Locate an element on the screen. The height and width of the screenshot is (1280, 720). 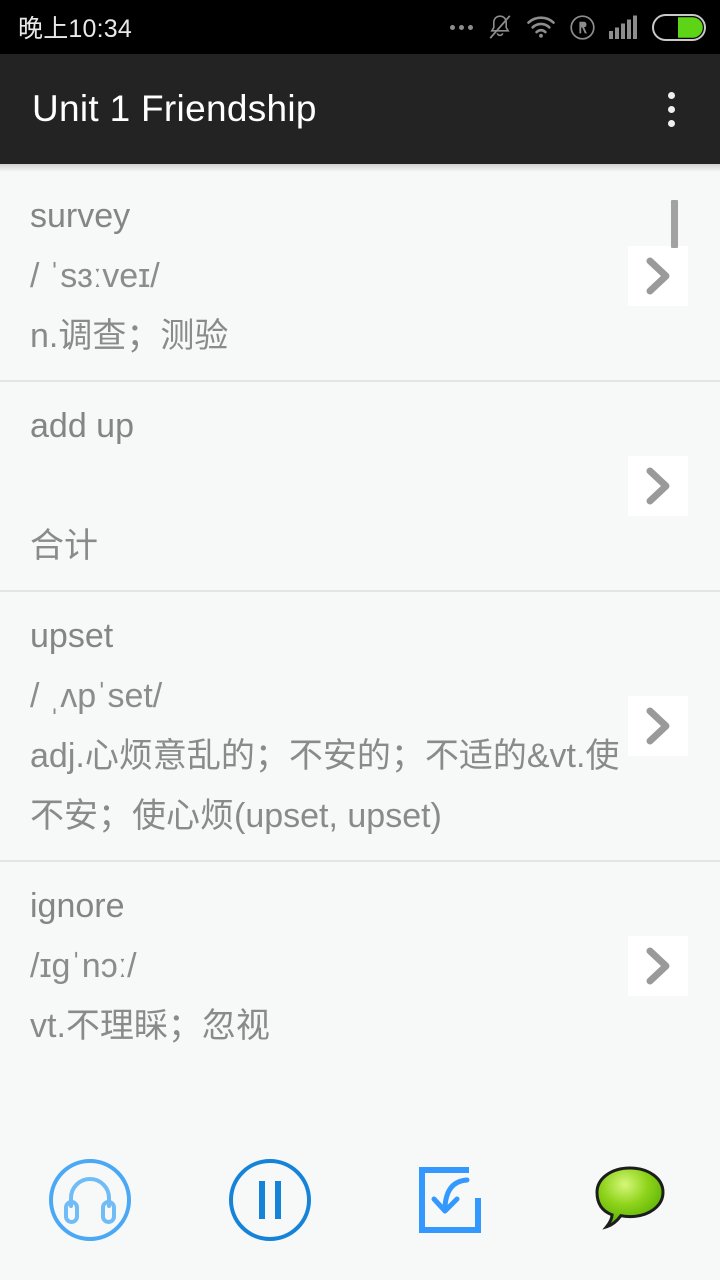
list-item: ignore /ɪgˈnɔː/ vt.不理睬；忽视 is located at coordinates (360, 954).